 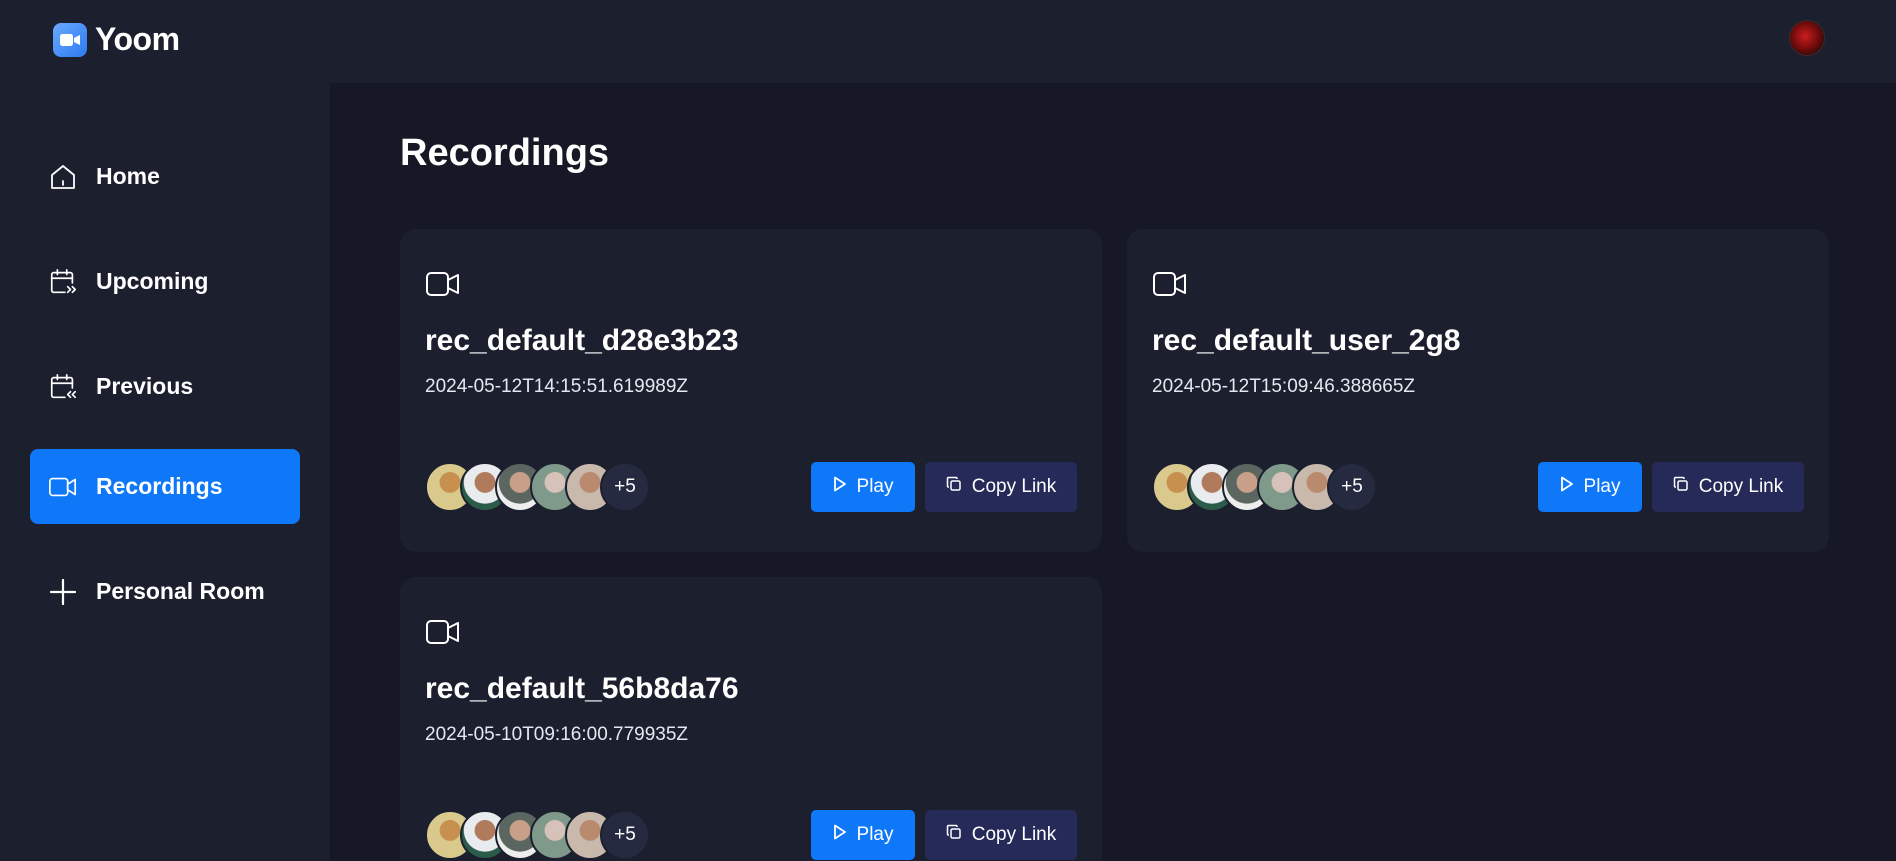 What do you see at coordinates (128, 176) in the screenshot?
I see `sidebar-item-label: Home` at bounding box center [128, 176].